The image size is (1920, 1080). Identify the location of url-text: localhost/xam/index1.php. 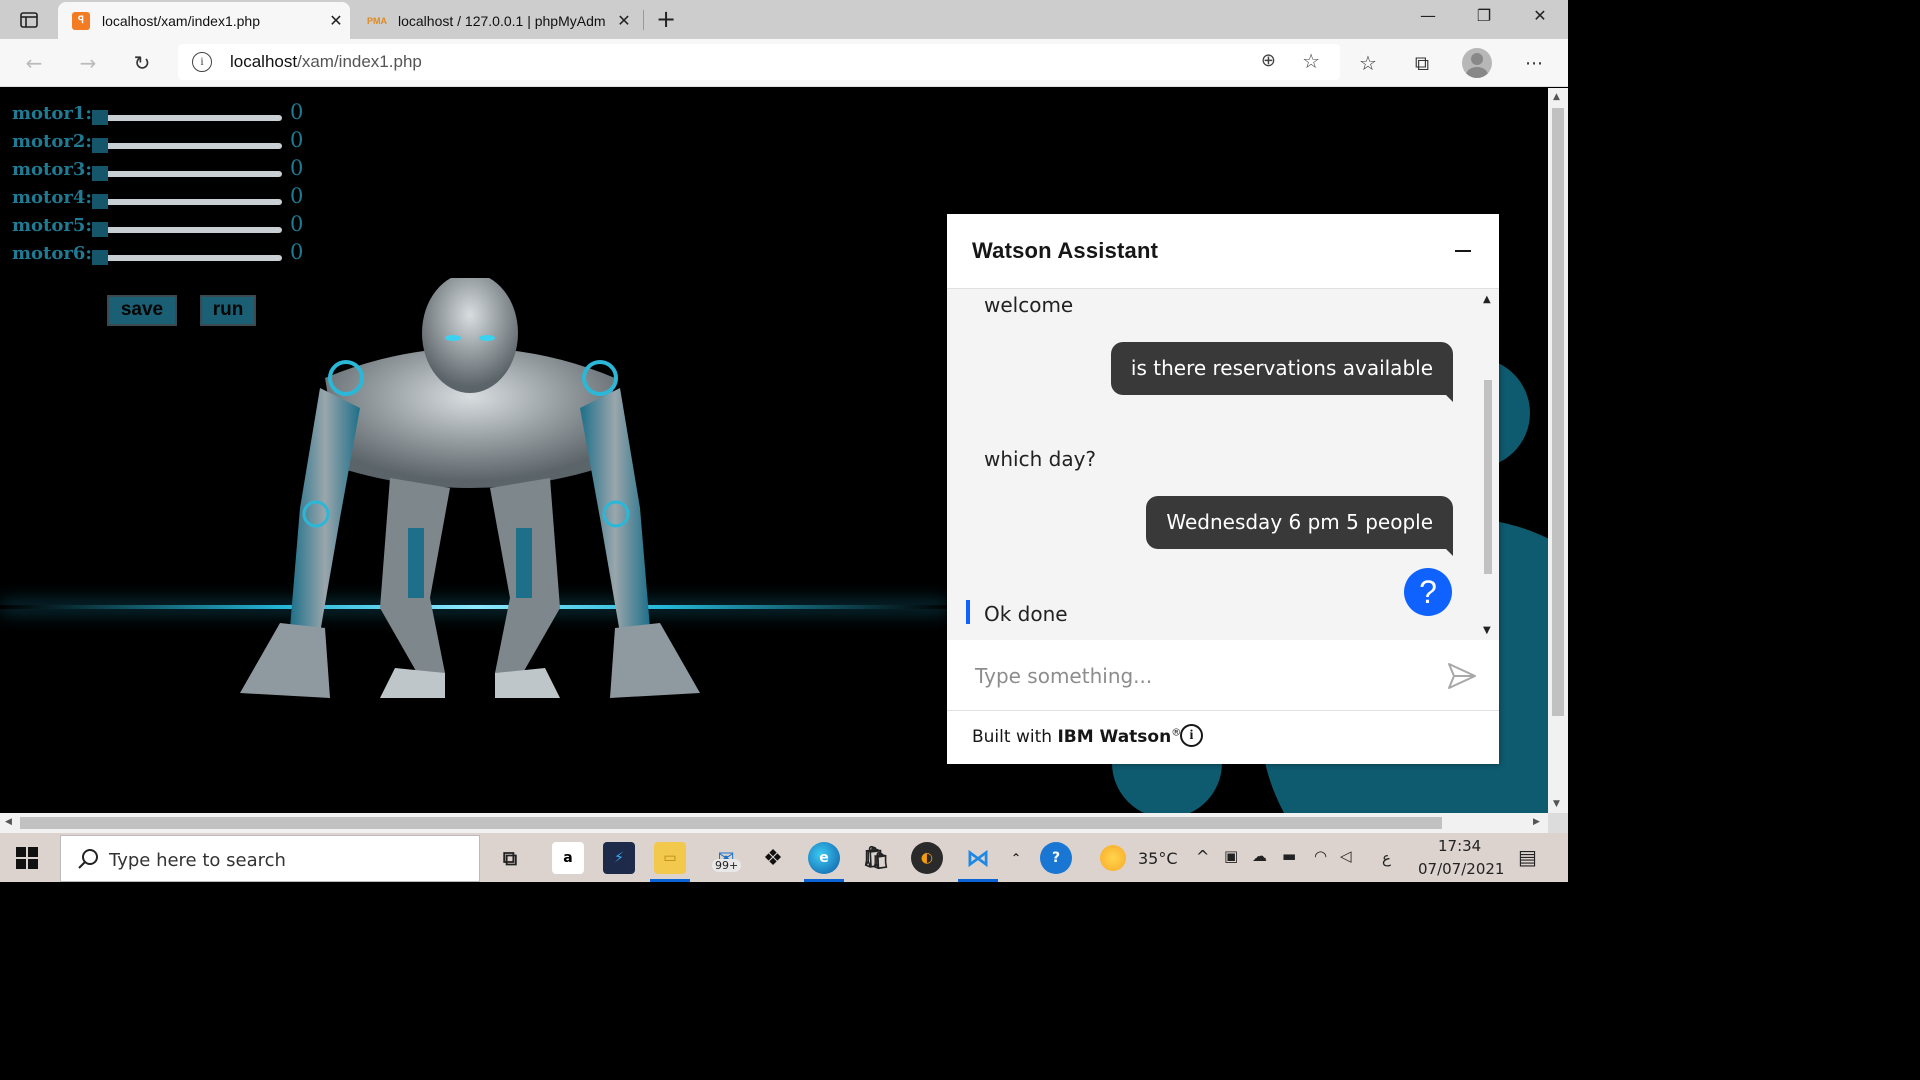
(326, 62).